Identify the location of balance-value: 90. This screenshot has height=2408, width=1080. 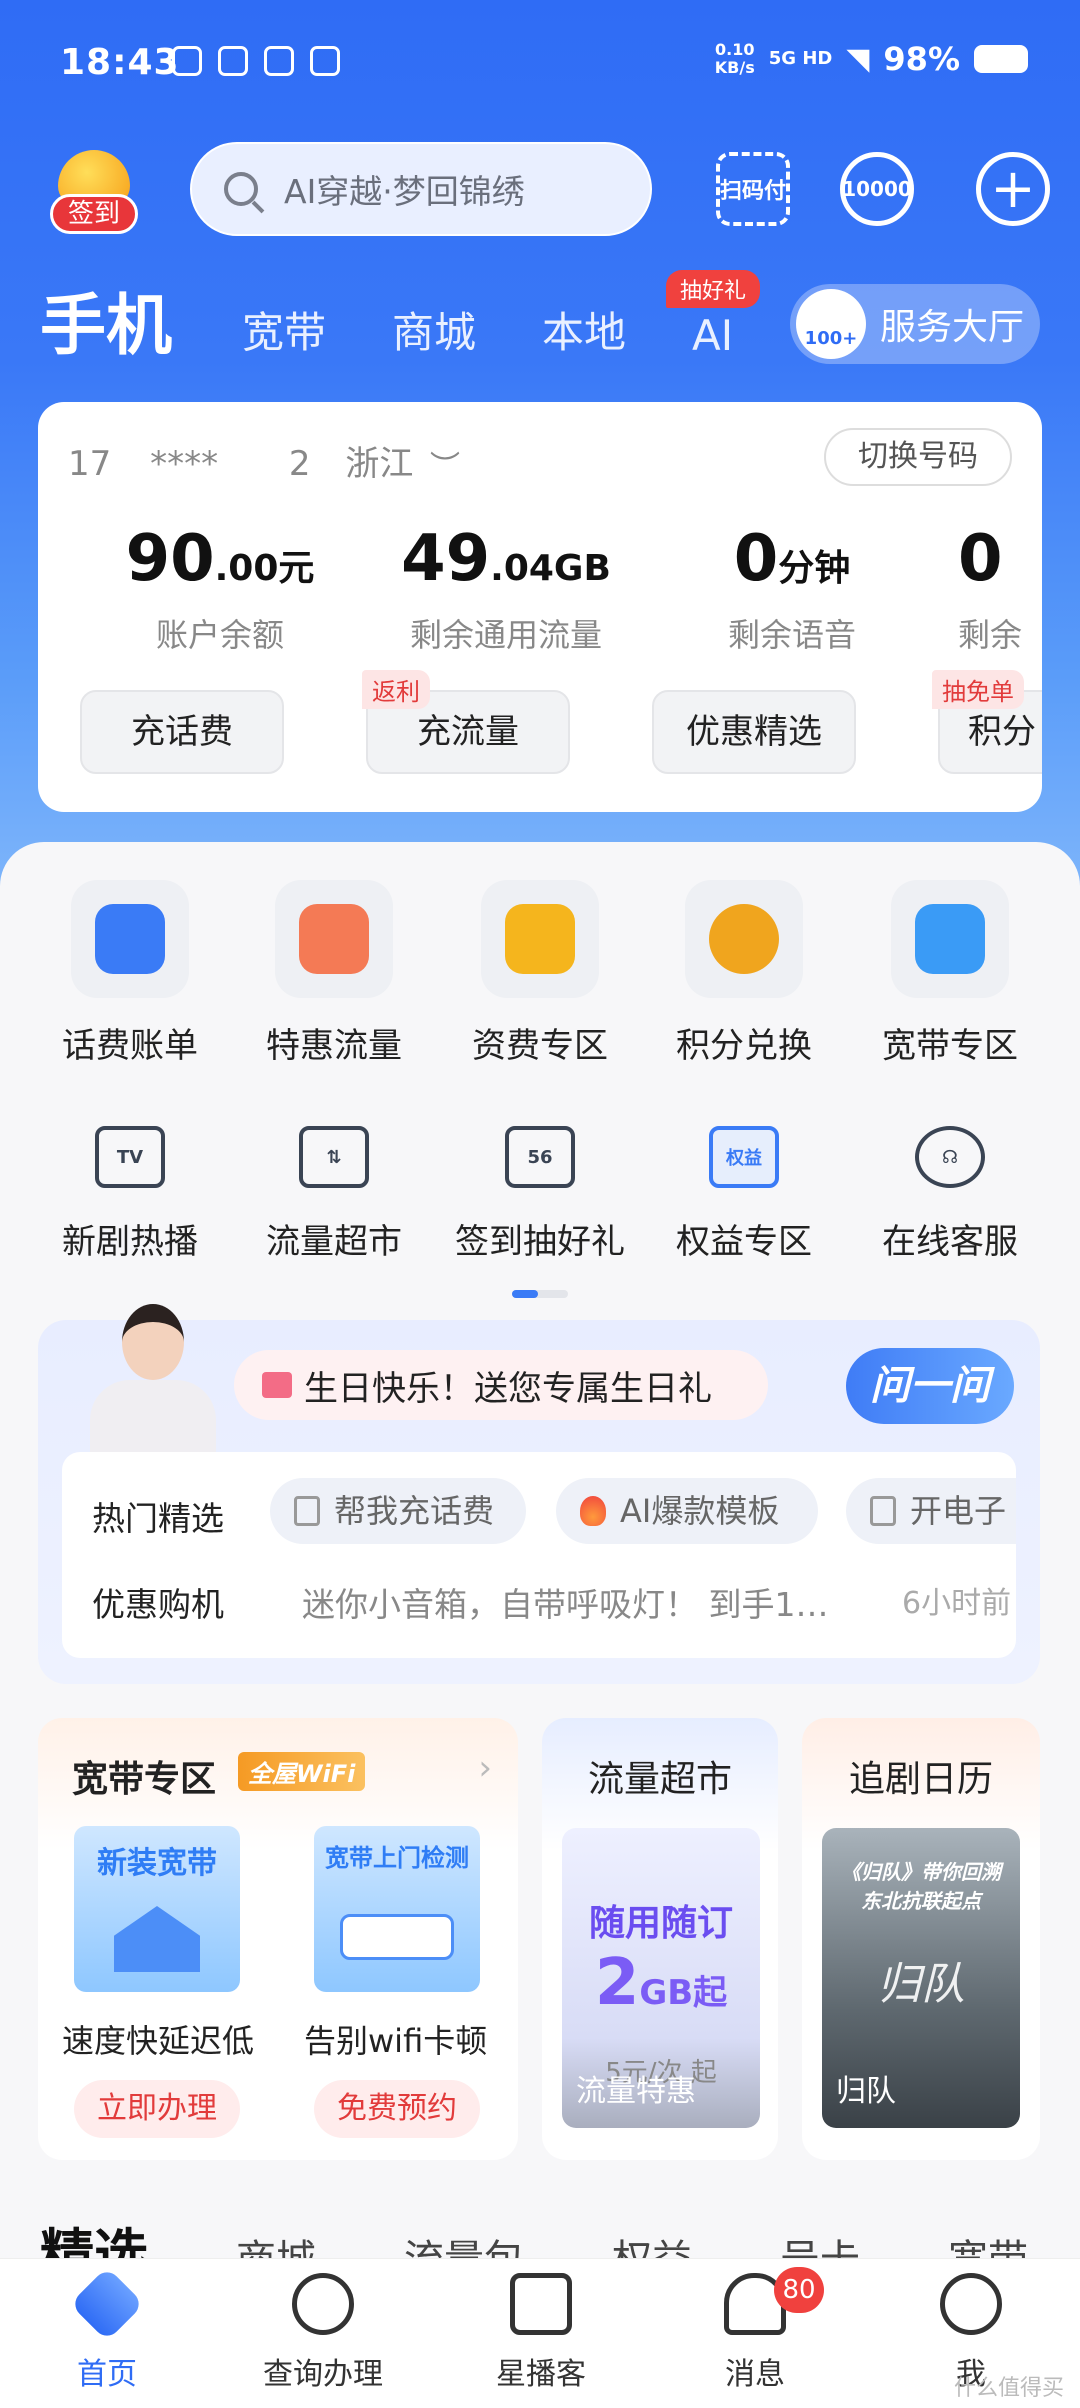
(170, 559).